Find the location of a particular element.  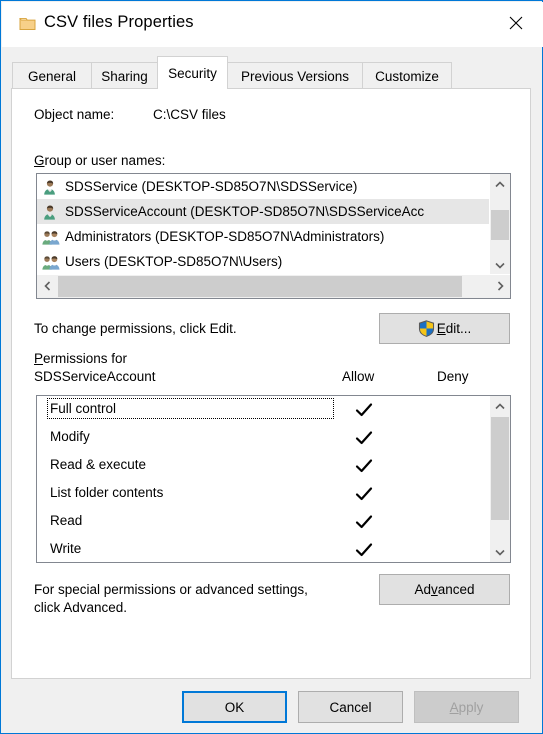

group-user-name: SDSService (DESKTOP-SD85O7N\SDSService) is located at coordinates (211, 186).